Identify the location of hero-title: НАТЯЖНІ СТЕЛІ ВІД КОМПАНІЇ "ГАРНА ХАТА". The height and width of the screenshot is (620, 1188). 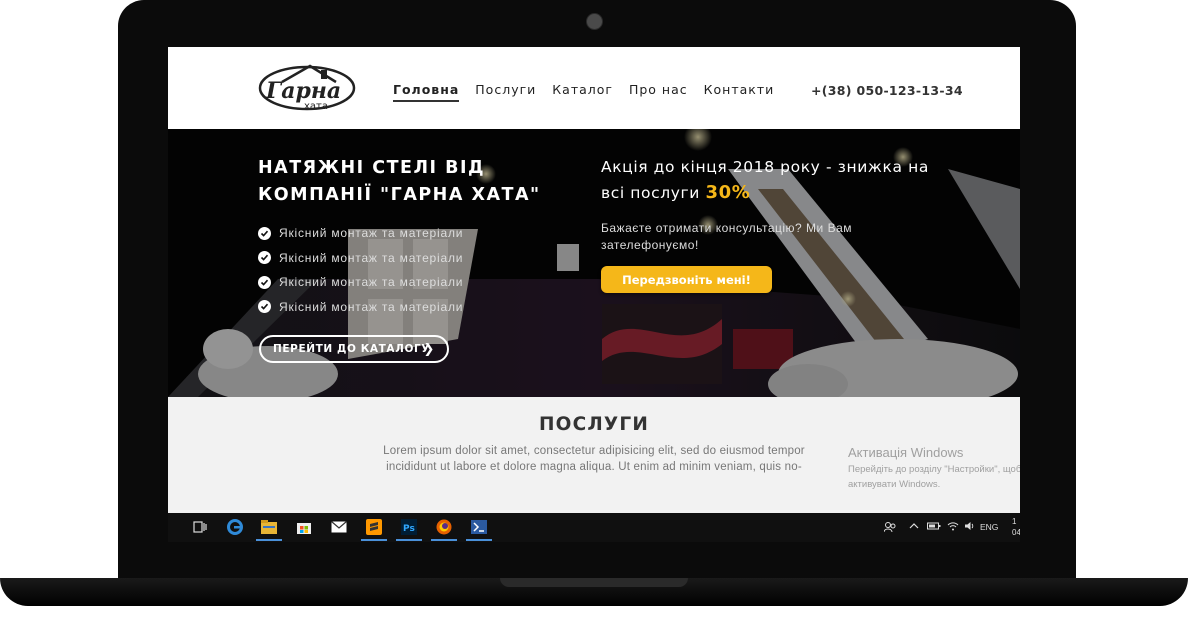
(399, 181).